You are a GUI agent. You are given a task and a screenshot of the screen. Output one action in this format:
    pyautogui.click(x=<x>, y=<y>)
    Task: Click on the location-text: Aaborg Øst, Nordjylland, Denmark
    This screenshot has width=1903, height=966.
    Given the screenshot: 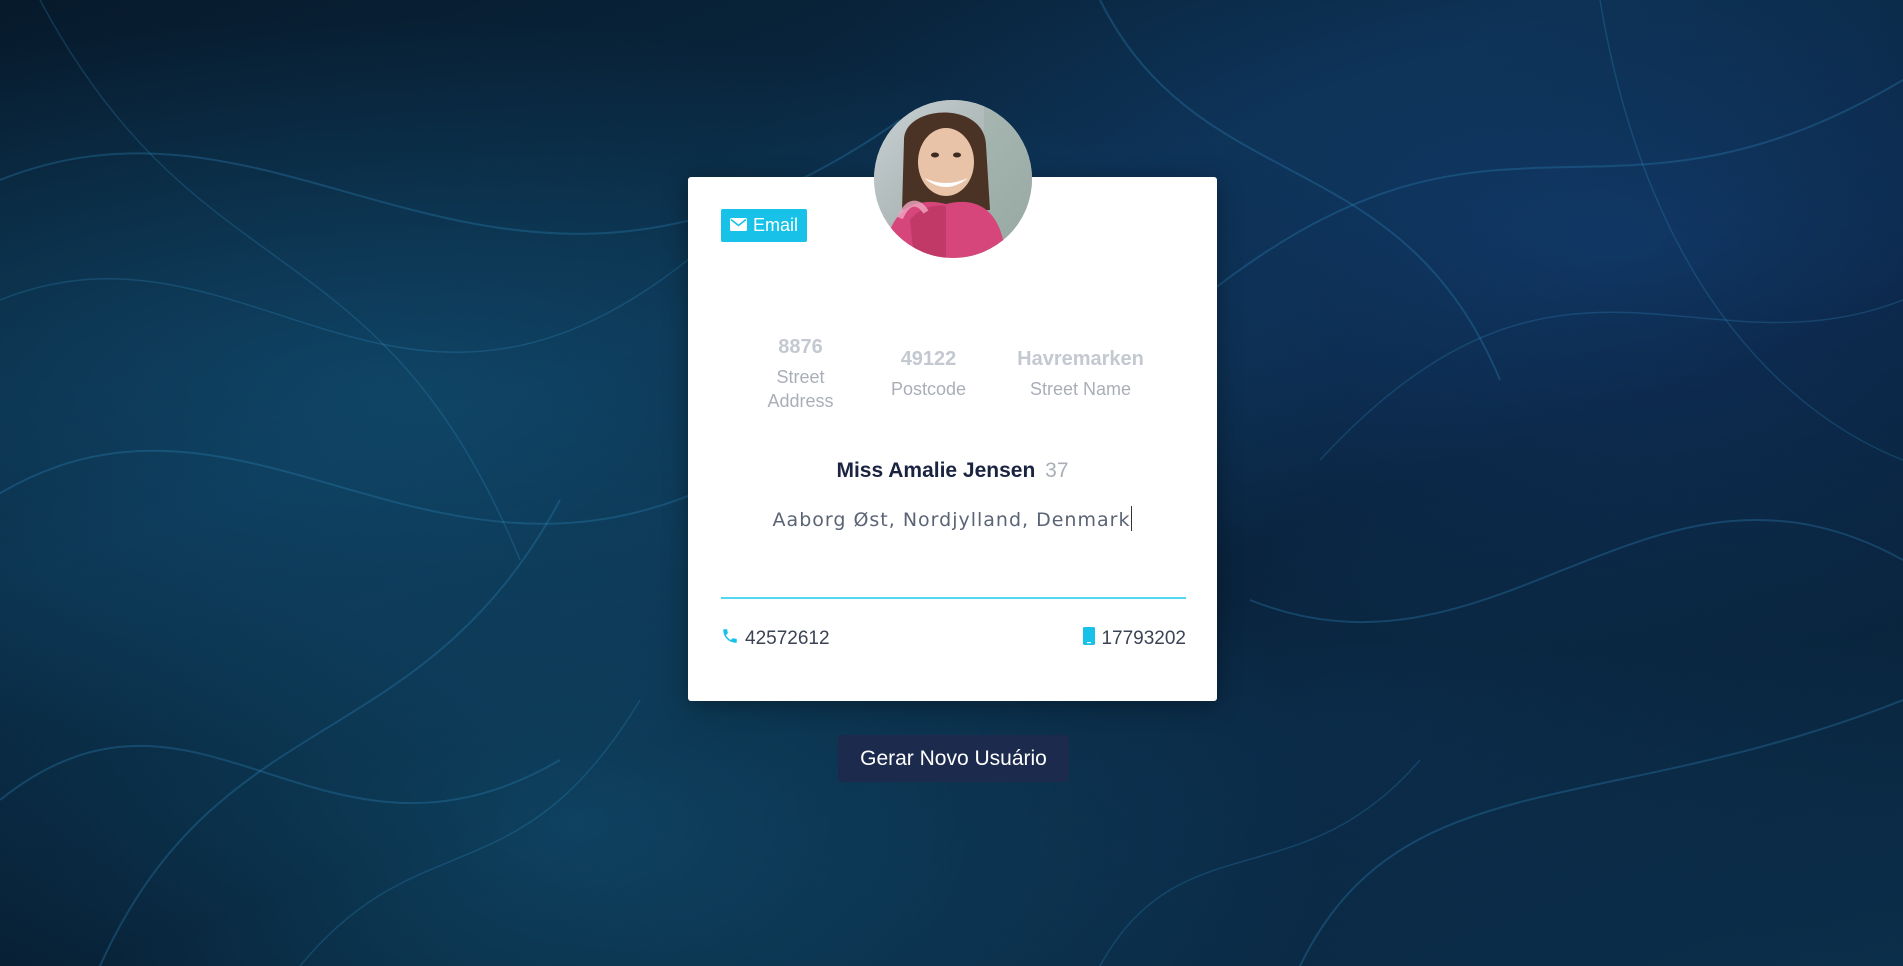 What is the action you would take?
    pyautogui.click(x=951, y=520)
    